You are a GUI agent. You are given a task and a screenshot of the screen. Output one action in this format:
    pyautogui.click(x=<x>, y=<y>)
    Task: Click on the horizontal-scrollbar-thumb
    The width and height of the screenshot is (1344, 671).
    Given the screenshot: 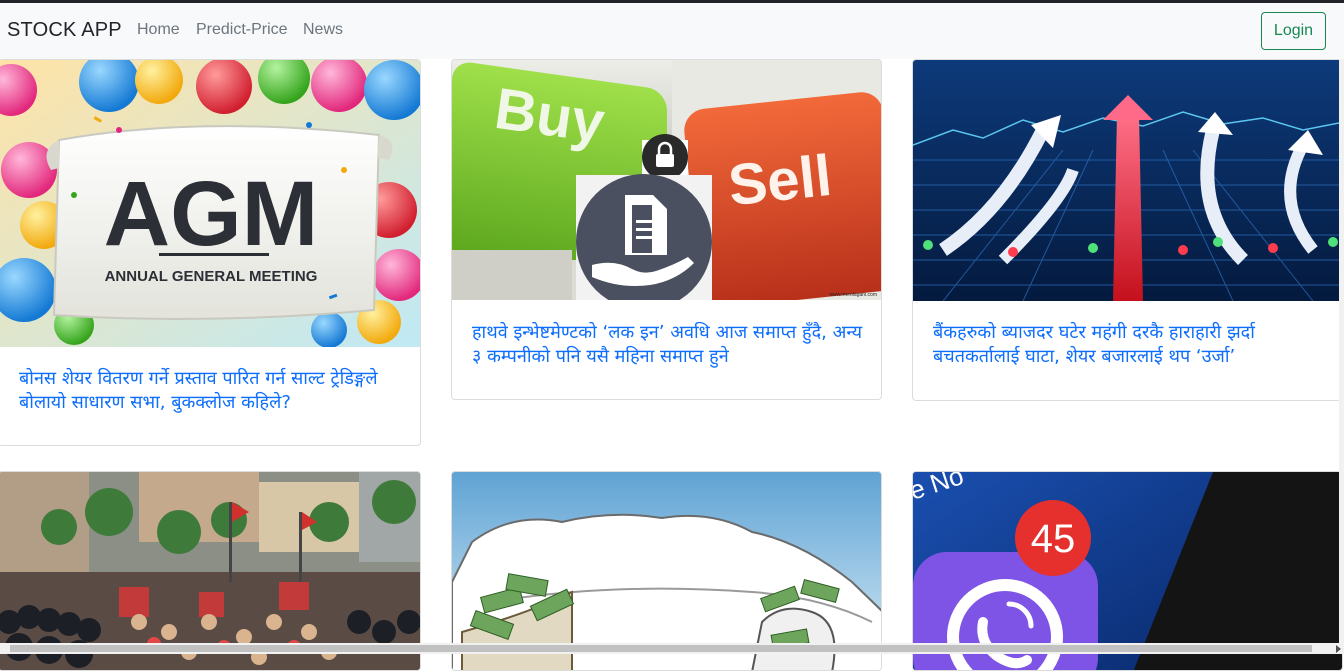 What is the action you would take?
    pyautogui.click(x=661, y=648)
    